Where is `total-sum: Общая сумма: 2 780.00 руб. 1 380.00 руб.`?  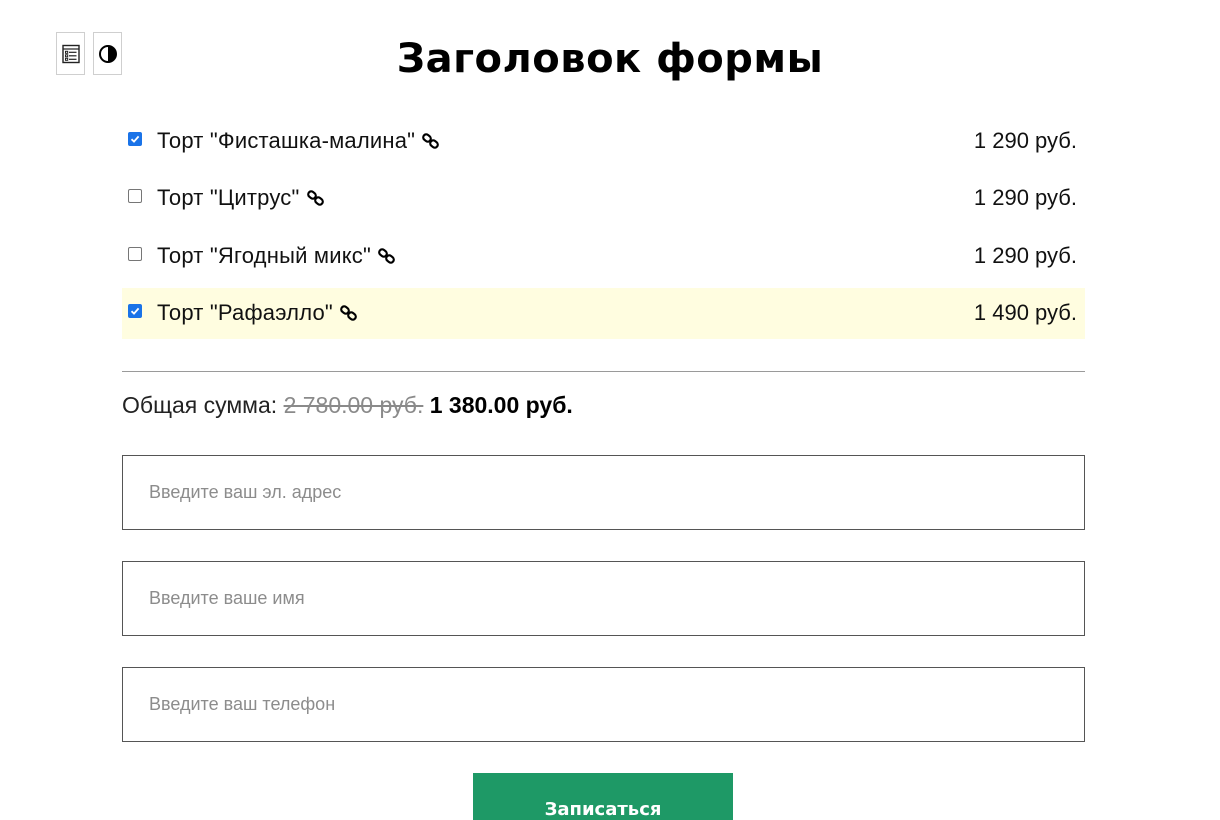
total-sum: Общая сумма: 2 780.00 руб. 1 380.00 руб. is located at coordinates (347, 405).